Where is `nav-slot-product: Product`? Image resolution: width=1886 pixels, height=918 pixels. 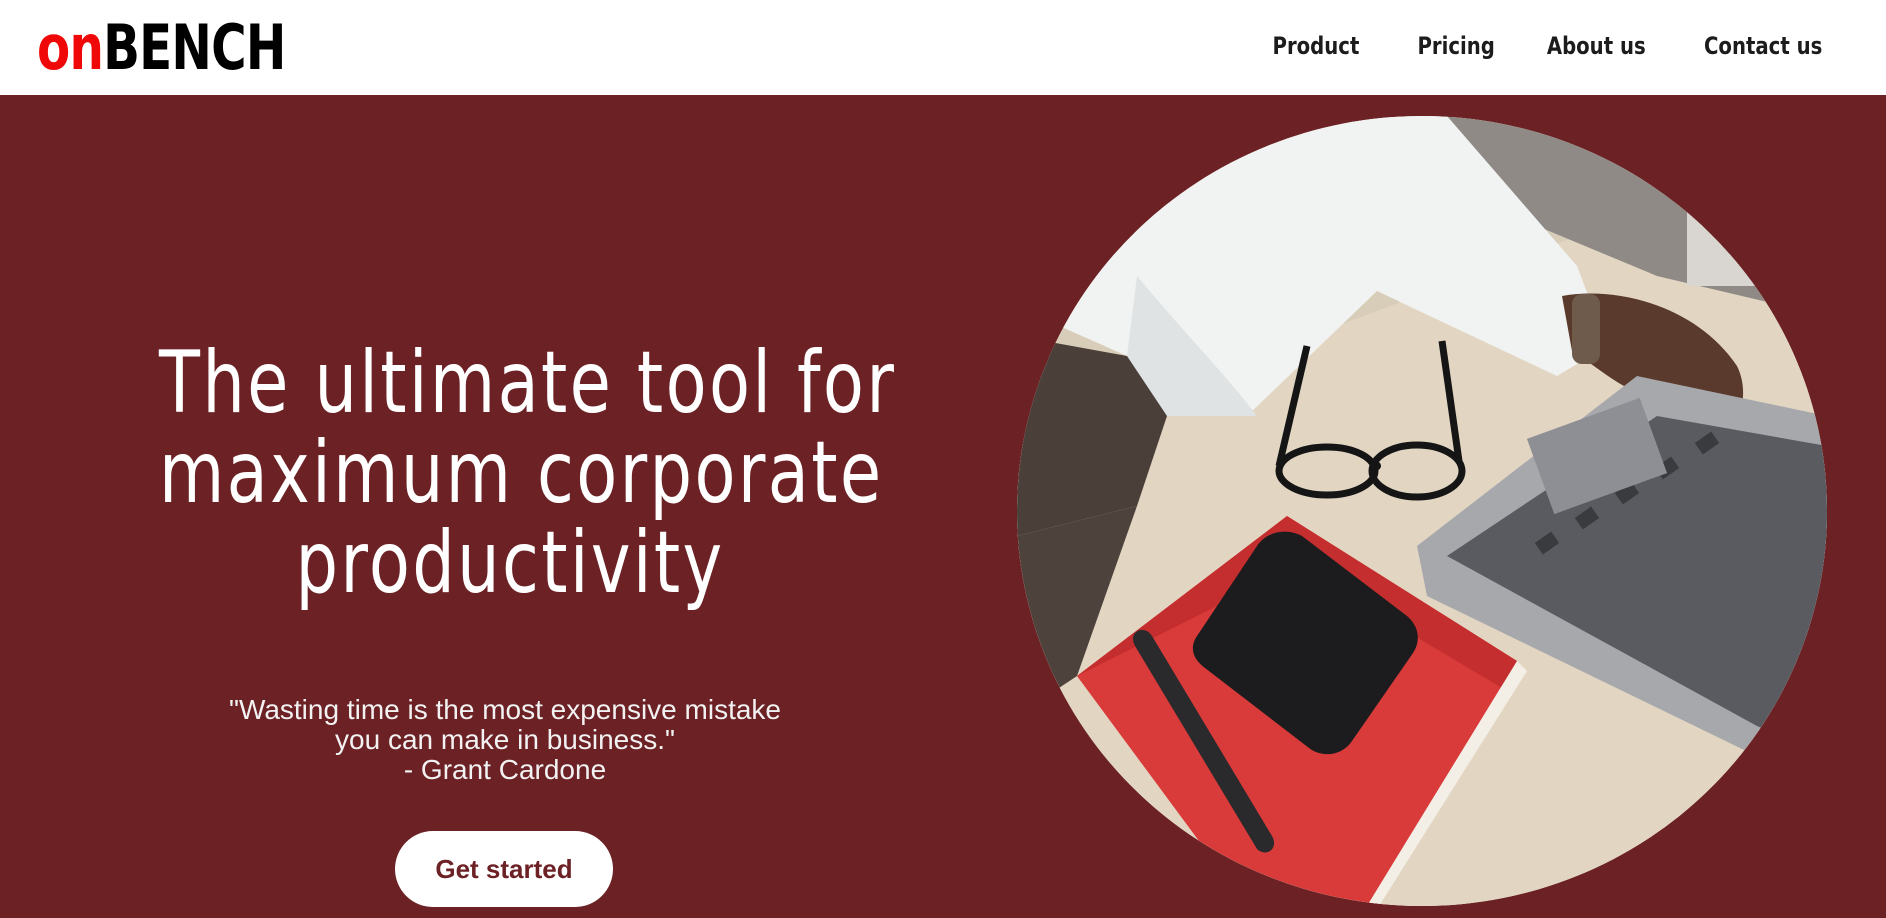
nav-slot-product: Product is located at coordinates (1316, 46).